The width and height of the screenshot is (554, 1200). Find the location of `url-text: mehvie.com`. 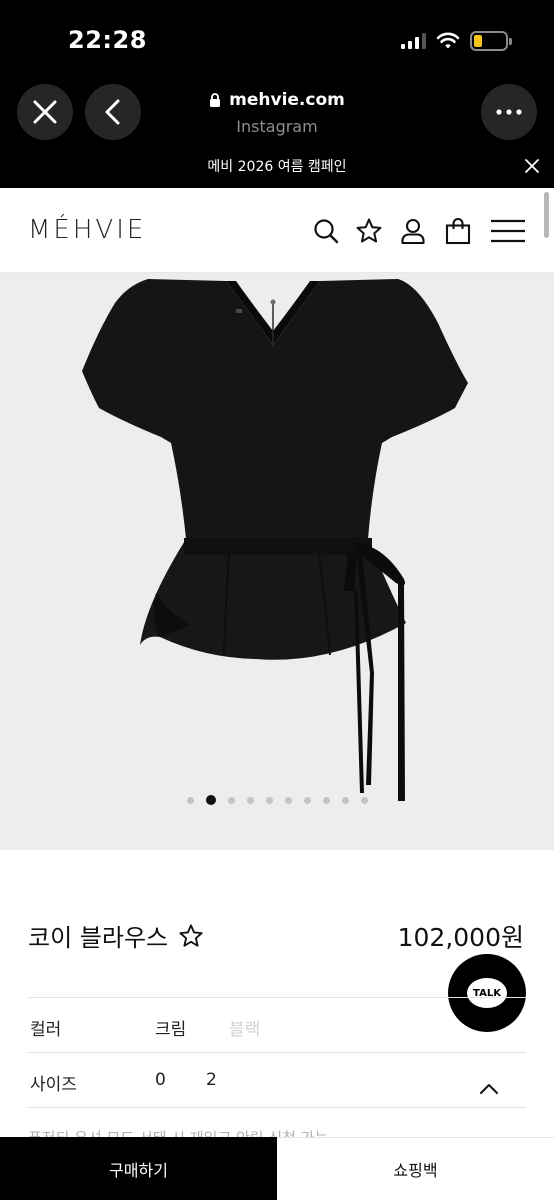

url-text: mehvie.com is located at coordinates (287, 100).